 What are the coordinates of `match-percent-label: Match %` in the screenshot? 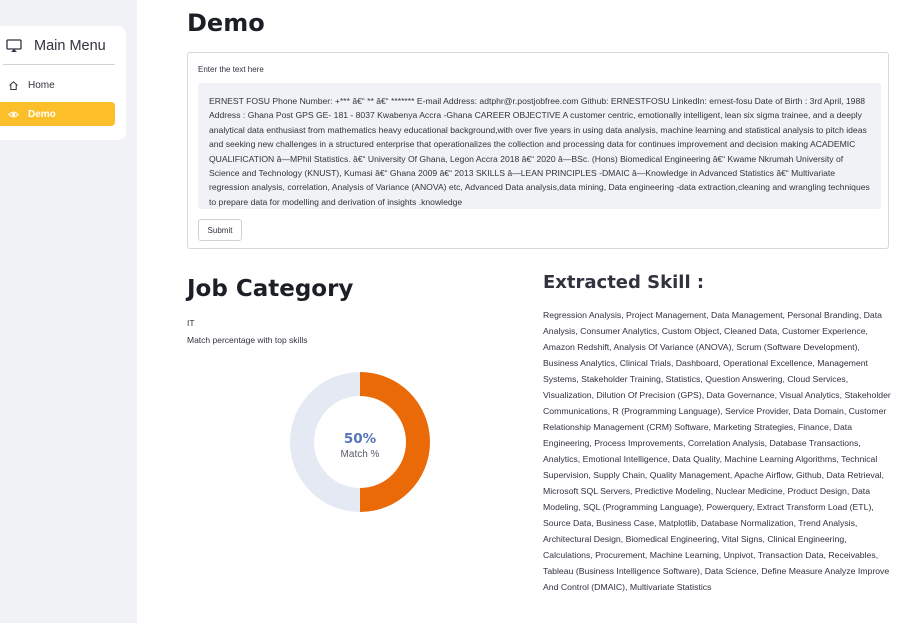 It's located at (360, 454).